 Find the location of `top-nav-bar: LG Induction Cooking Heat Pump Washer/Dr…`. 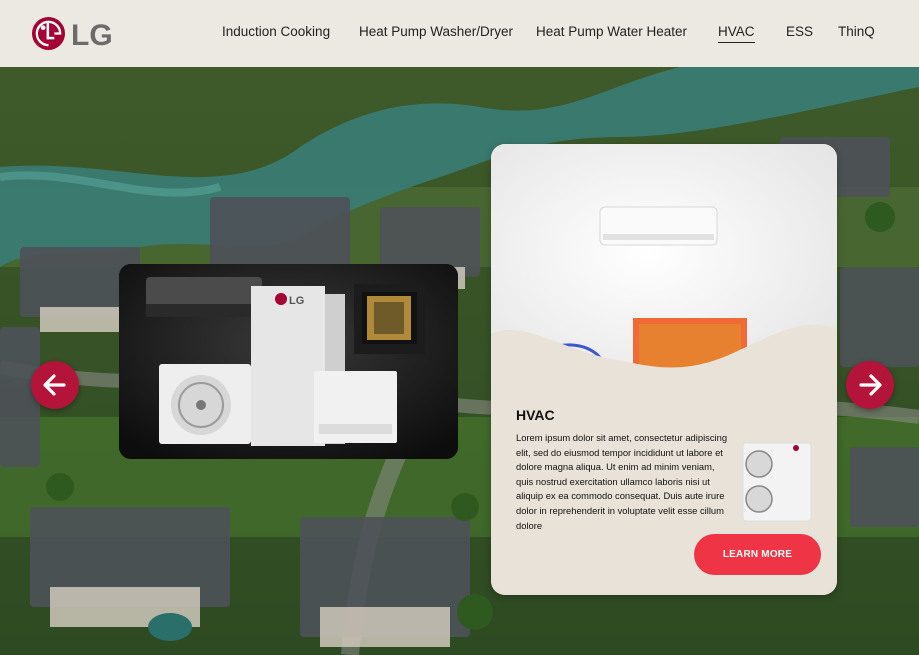

top-nav-bar: LG Induction Cooking Heat Pump Washer/Dr… is located at coordinates (459, 33).